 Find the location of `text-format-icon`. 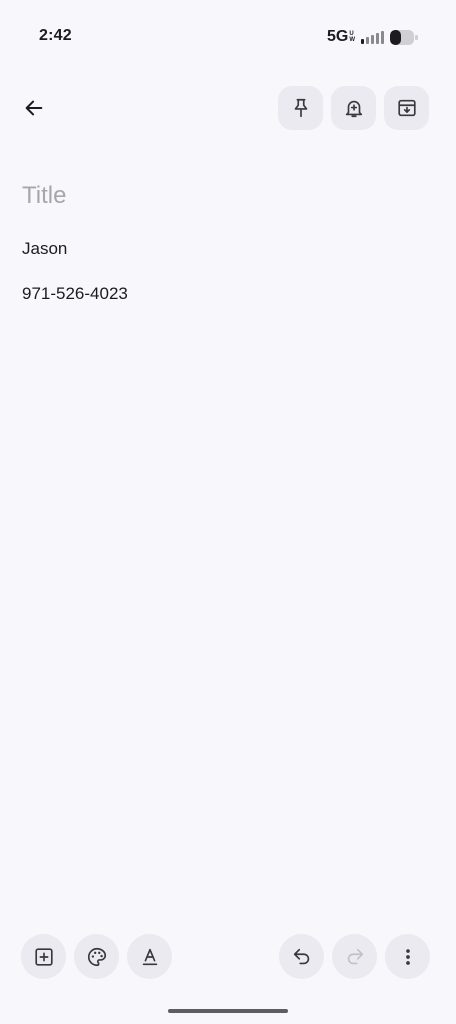

text-format-icon is located at coordinates (149, 956).